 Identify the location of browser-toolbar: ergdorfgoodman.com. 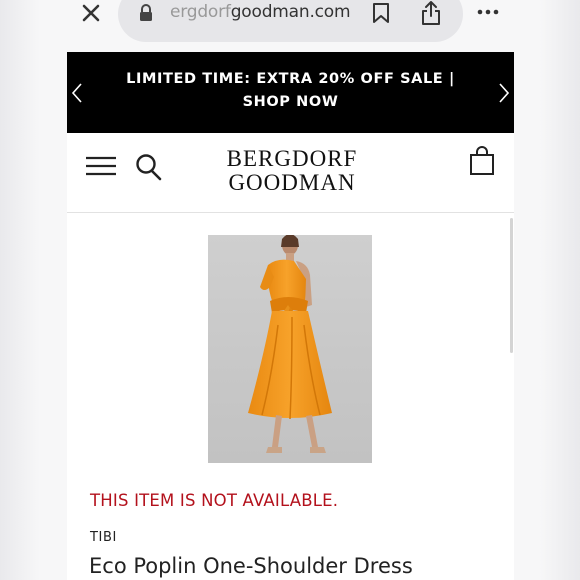
(290, 26).